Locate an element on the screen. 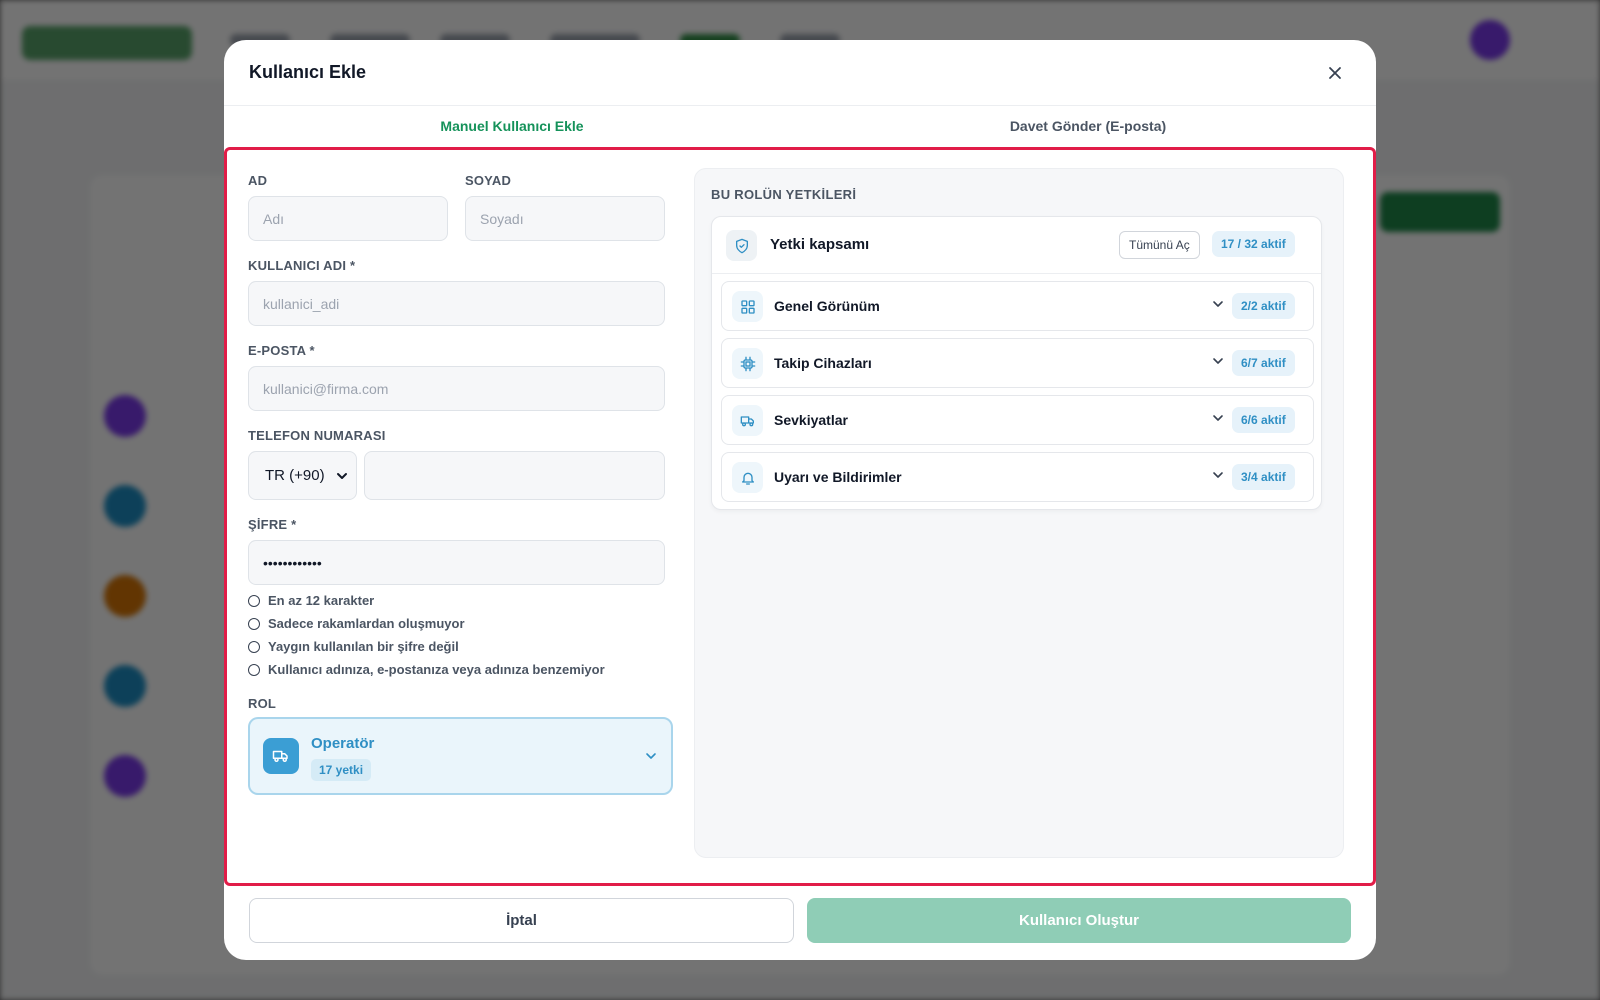 The height and width of the screenshot is (1000, 1600). permission-group-name: Sevkiyatlar is located at coordinates (811, 420).